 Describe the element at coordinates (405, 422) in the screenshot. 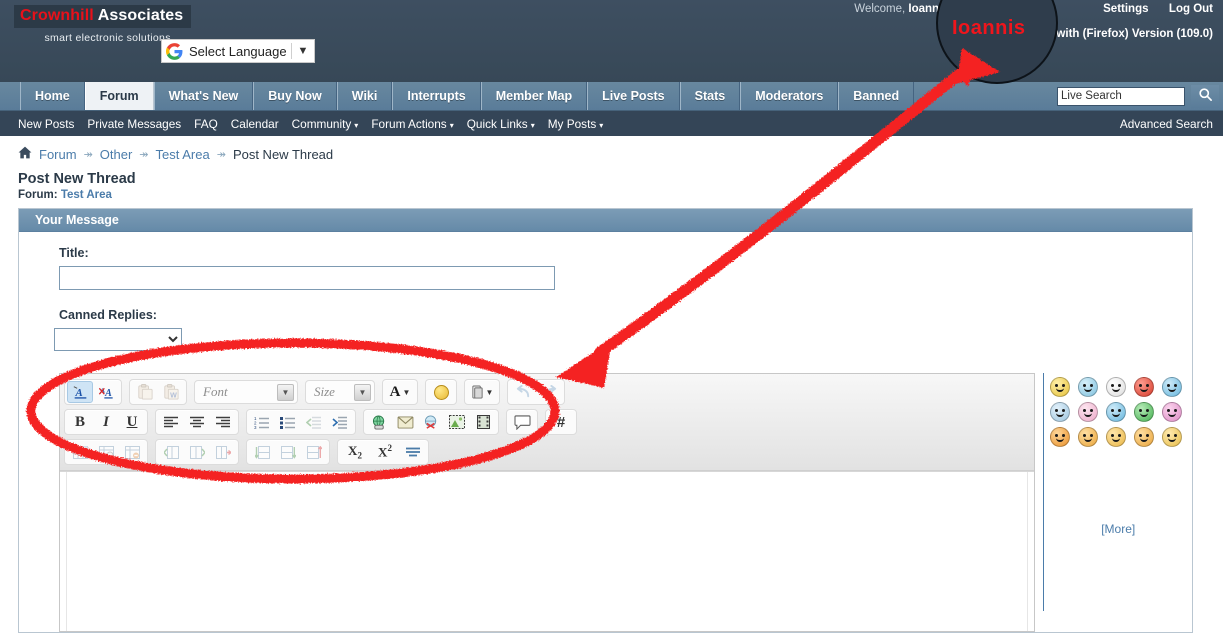

I see `insert-email-icon` at that location.